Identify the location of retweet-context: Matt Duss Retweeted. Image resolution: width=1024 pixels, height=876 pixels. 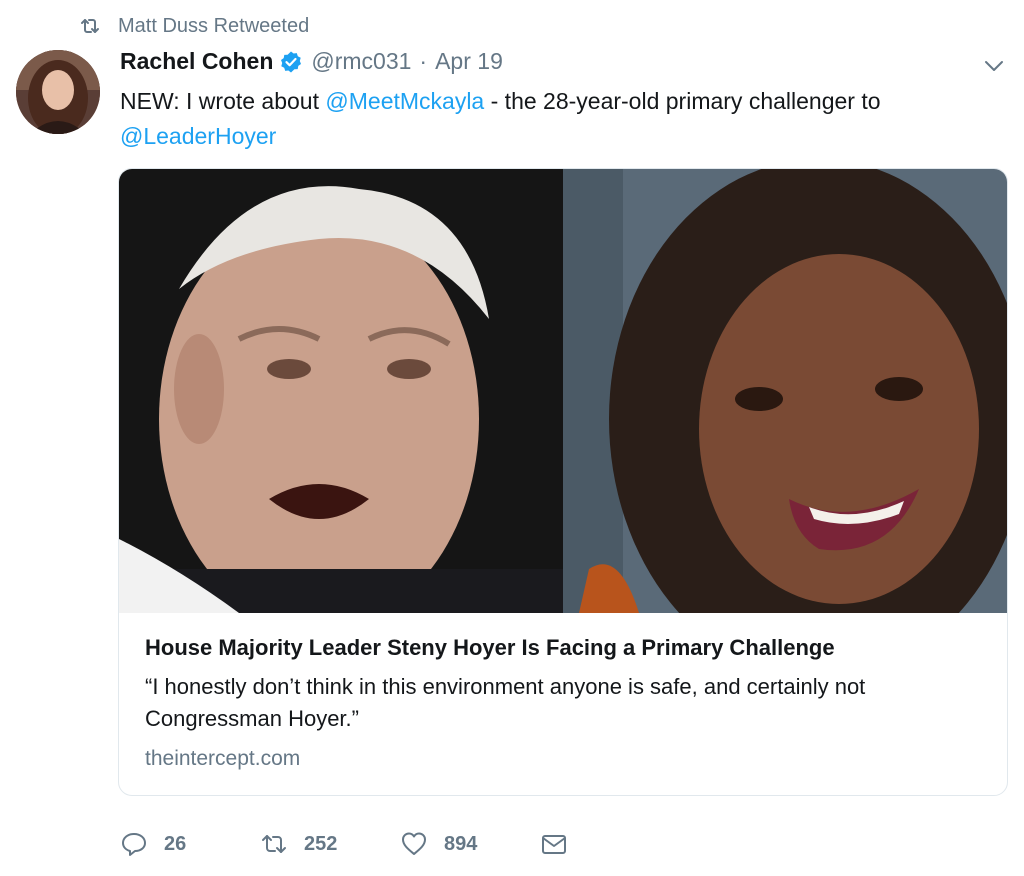
(193, 26).